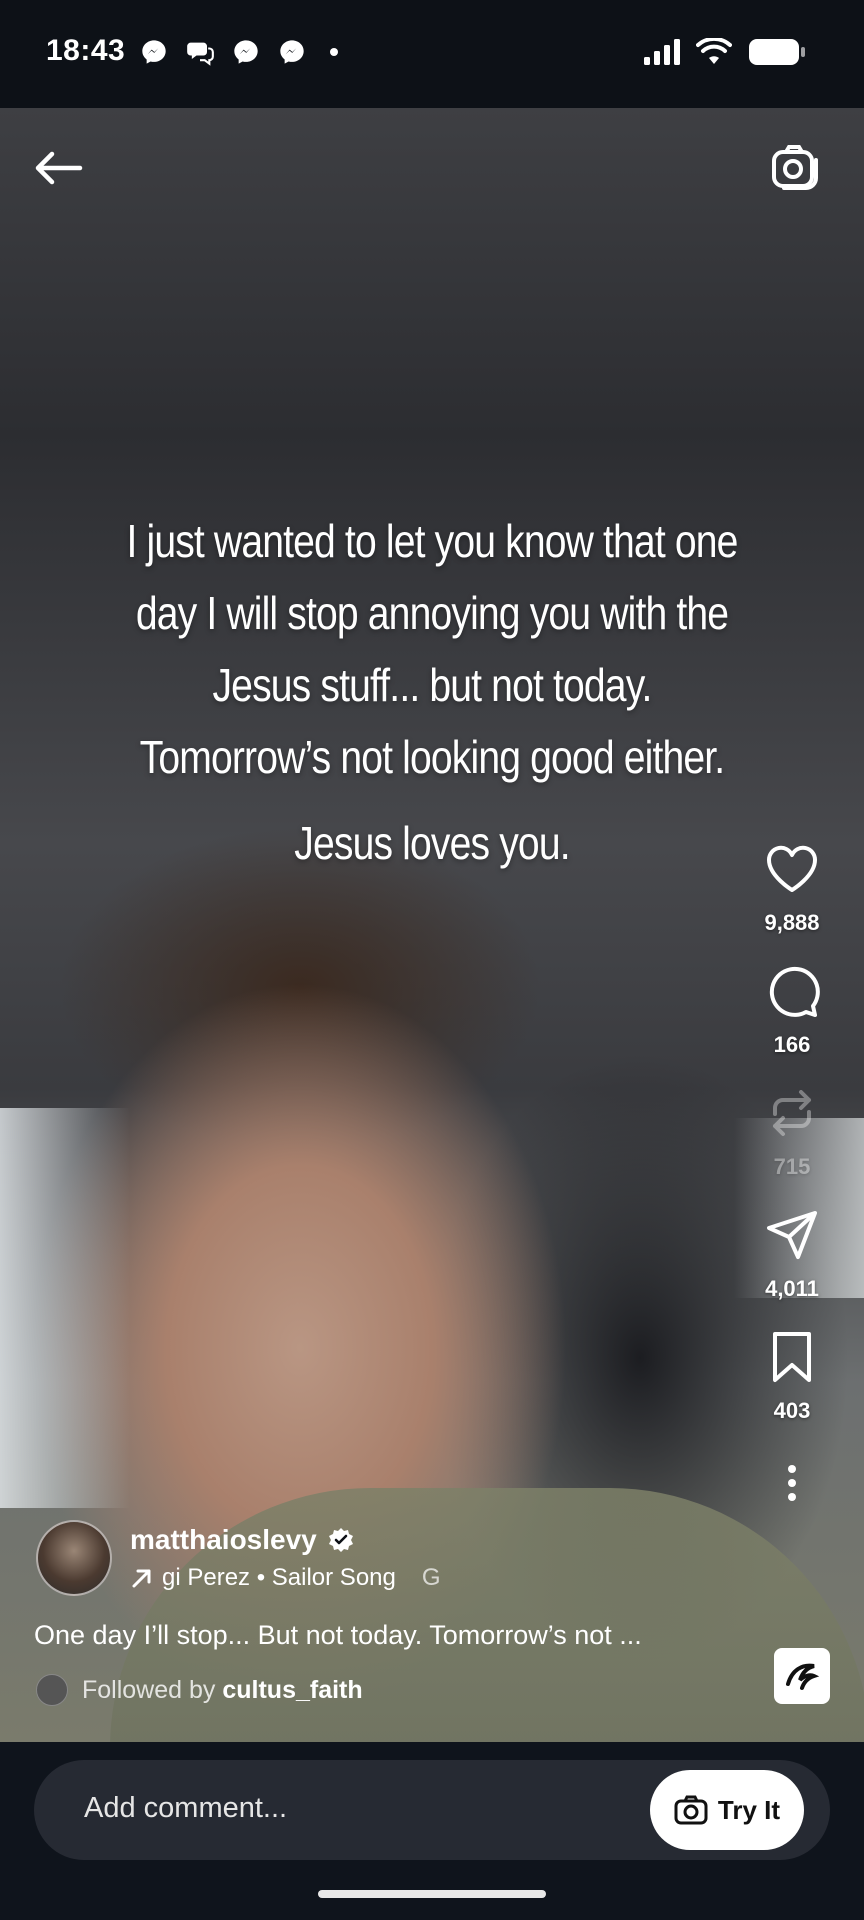 The width and height of the screenshot is (864, 1920). What do you see at coordinates (792, 868) in the screenshot?
I see `heart-icon` at bounding box center [792, 868].